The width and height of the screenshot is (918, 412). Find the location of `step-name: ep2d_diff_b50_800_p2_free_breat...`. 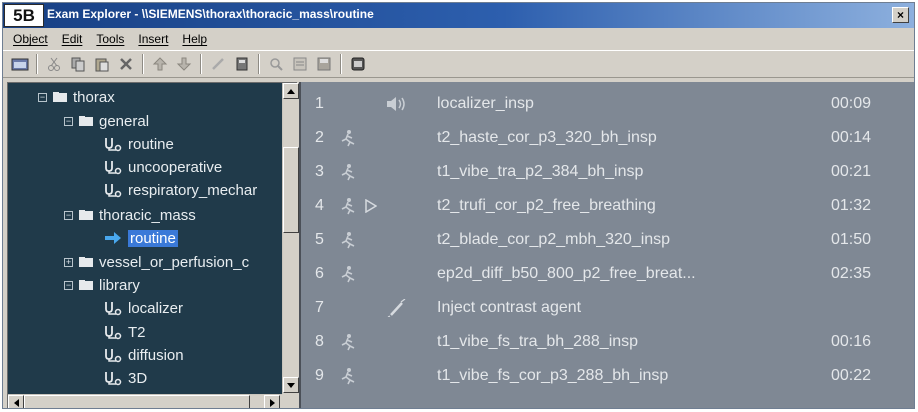

step-name: ep2d_diff_b50_800_p2_free_breat... is located at coordinates (566, 273).